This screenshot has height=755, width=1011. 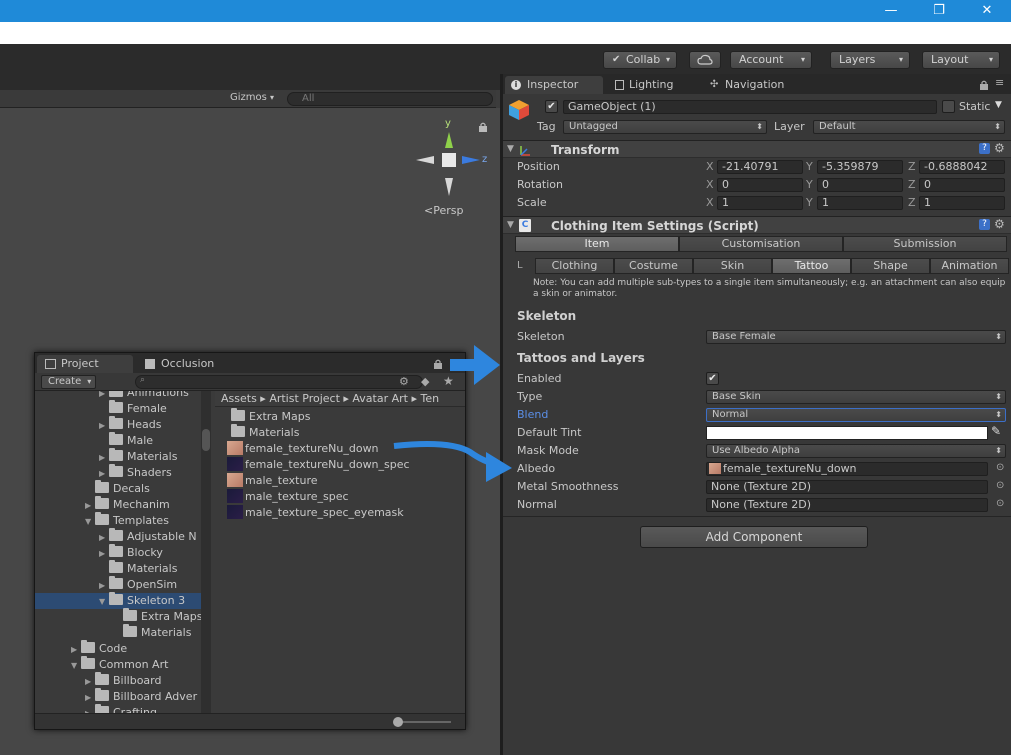 I want to click on sub-tab: Clothing, so click(x=574, y=266).